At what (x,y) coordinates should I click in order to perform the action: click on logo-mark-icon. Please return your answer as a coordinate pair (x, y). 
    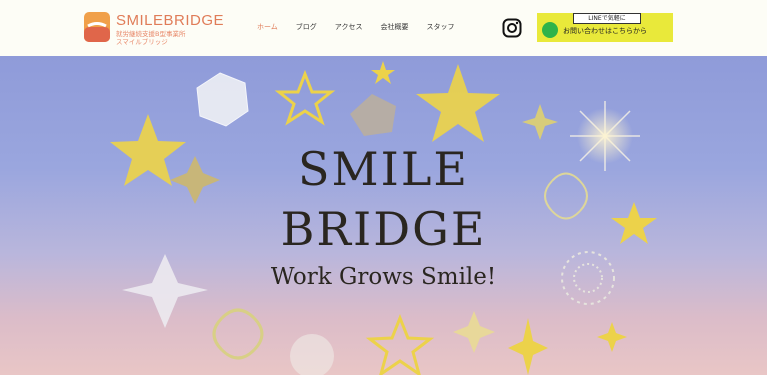
    Looking at the image, I should click on (97, 27).